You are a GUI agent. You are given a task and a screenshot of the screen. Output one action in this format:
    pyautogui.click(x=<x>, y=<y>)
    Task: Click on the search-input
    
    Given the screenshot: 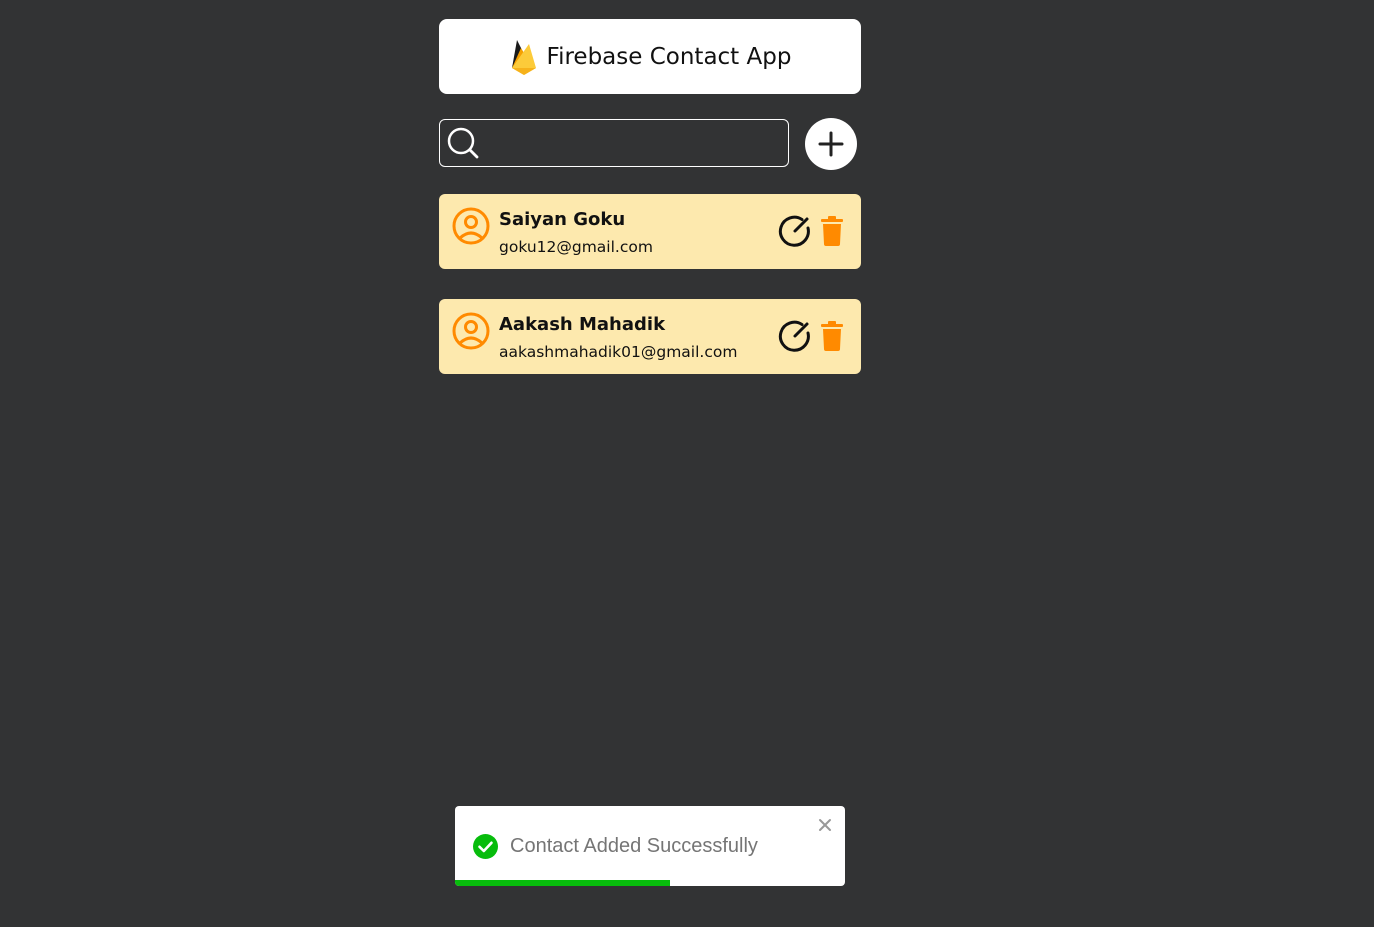 What is the action you would take?
    pyautogui.click(x=634, y=143)
    